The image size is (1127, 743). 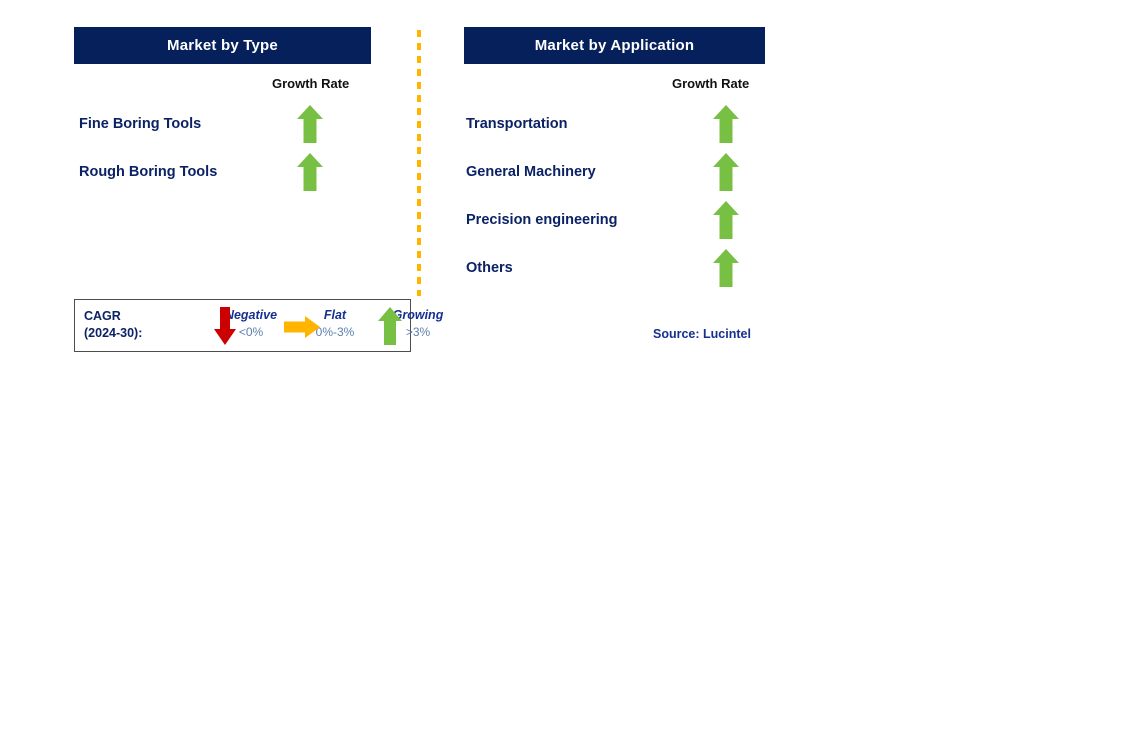 I want to click on segment-row: General Machinery, so click(x=390, y=172).